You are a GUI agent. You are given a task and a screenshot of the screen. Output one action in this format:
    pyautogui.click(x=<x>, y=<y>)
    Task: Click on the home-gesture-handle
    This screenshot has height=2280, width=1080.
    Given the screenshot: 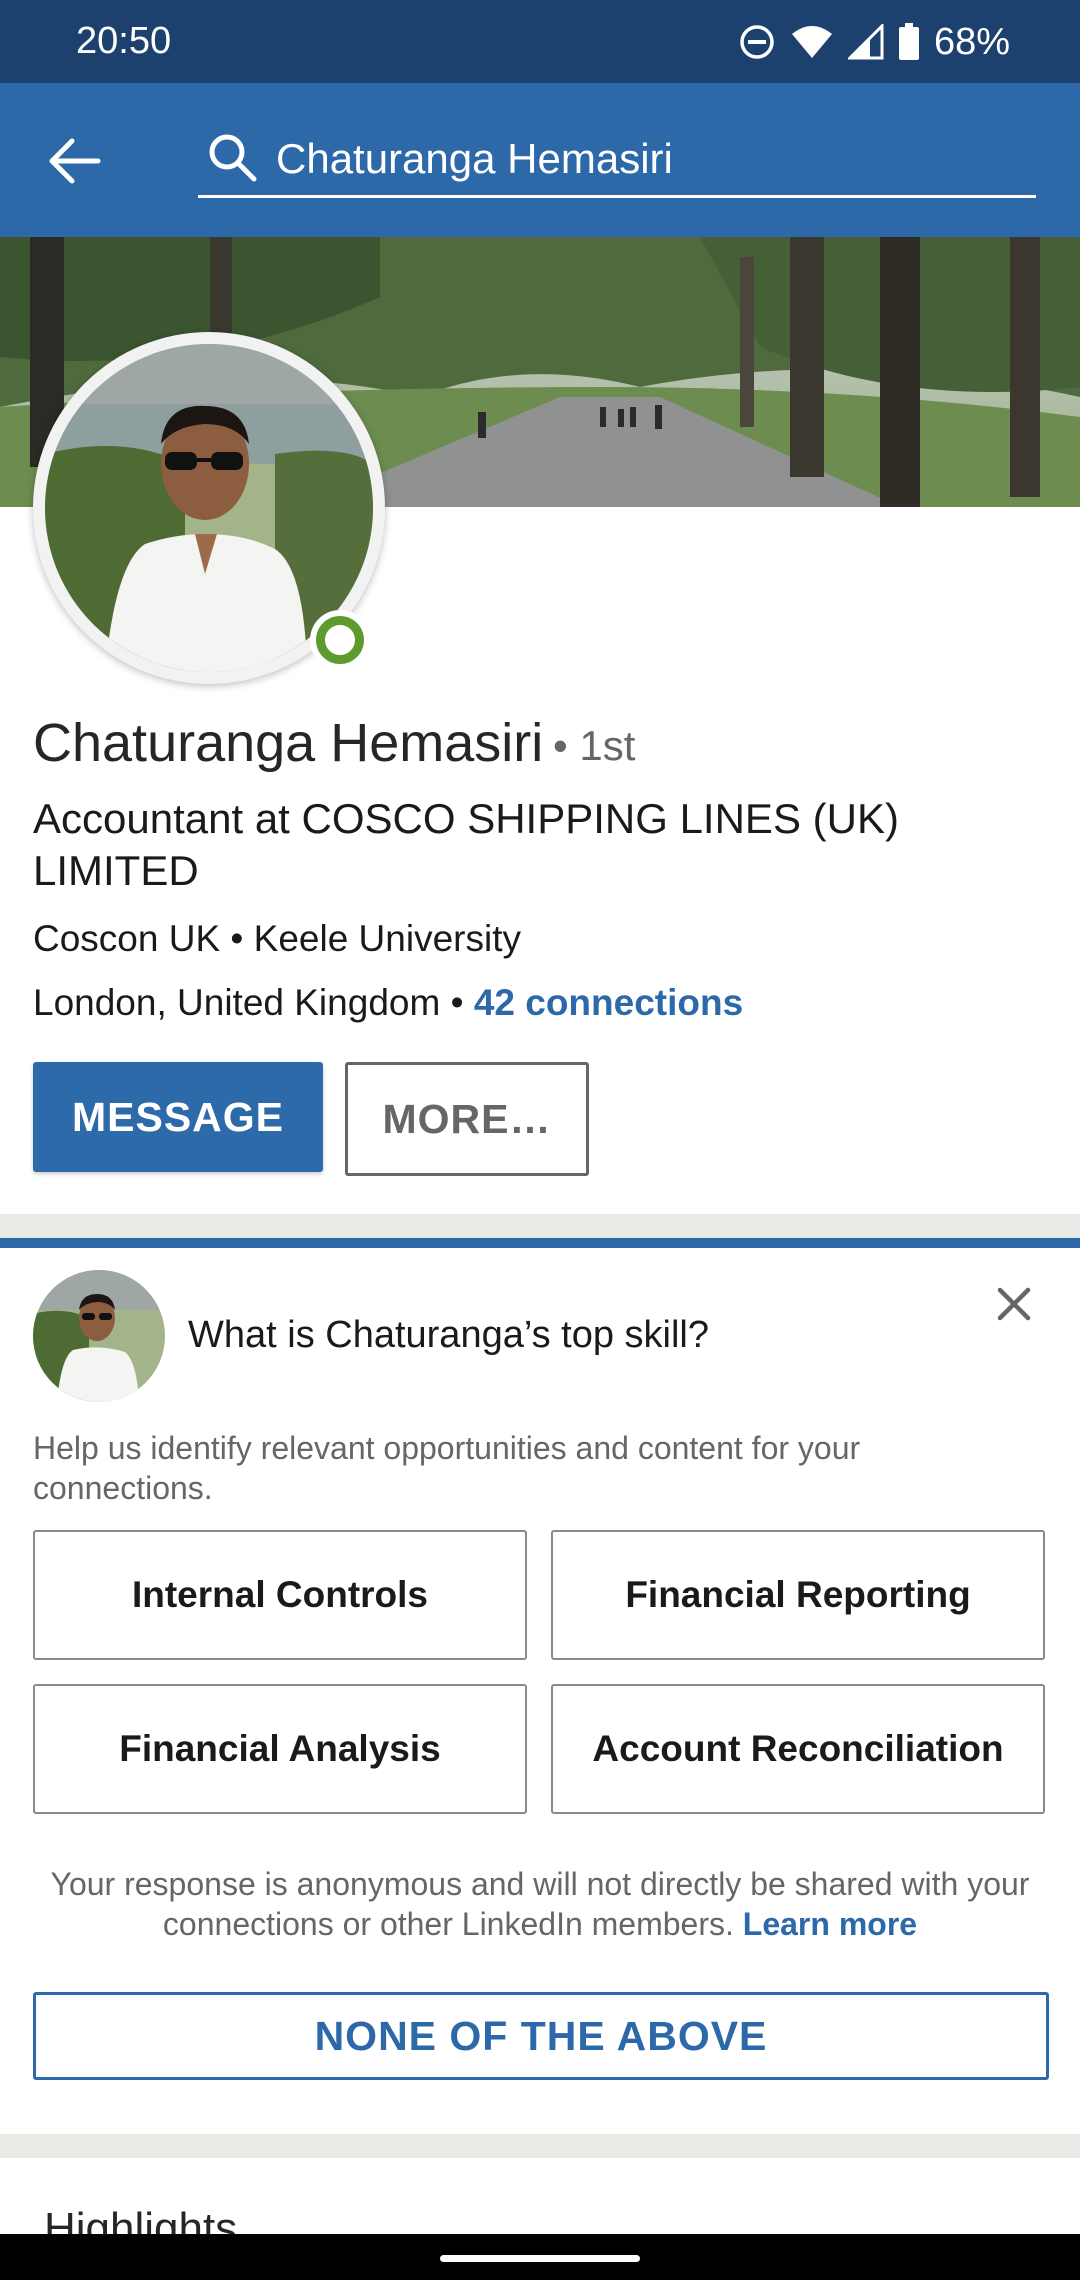 What is the action you would take?
    pyautogui.click(x=540, y=2258)
    